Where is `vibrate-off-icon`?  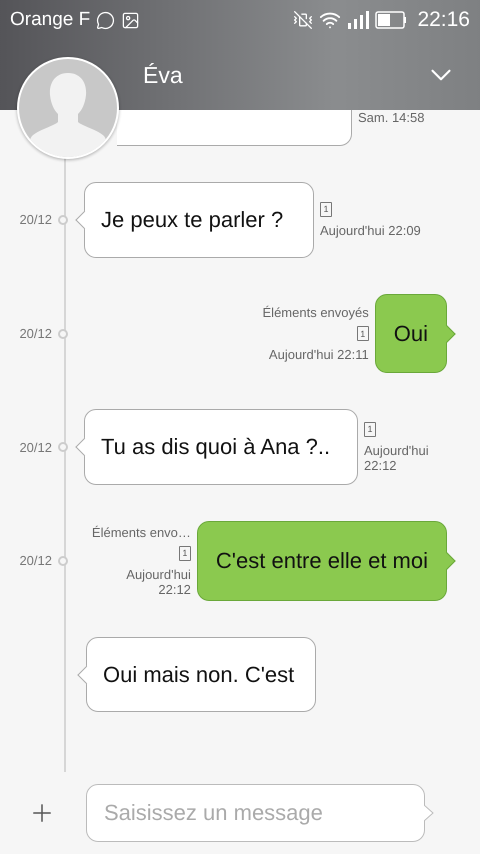 vibrate-off-icon is located at coordinates (303, 20).